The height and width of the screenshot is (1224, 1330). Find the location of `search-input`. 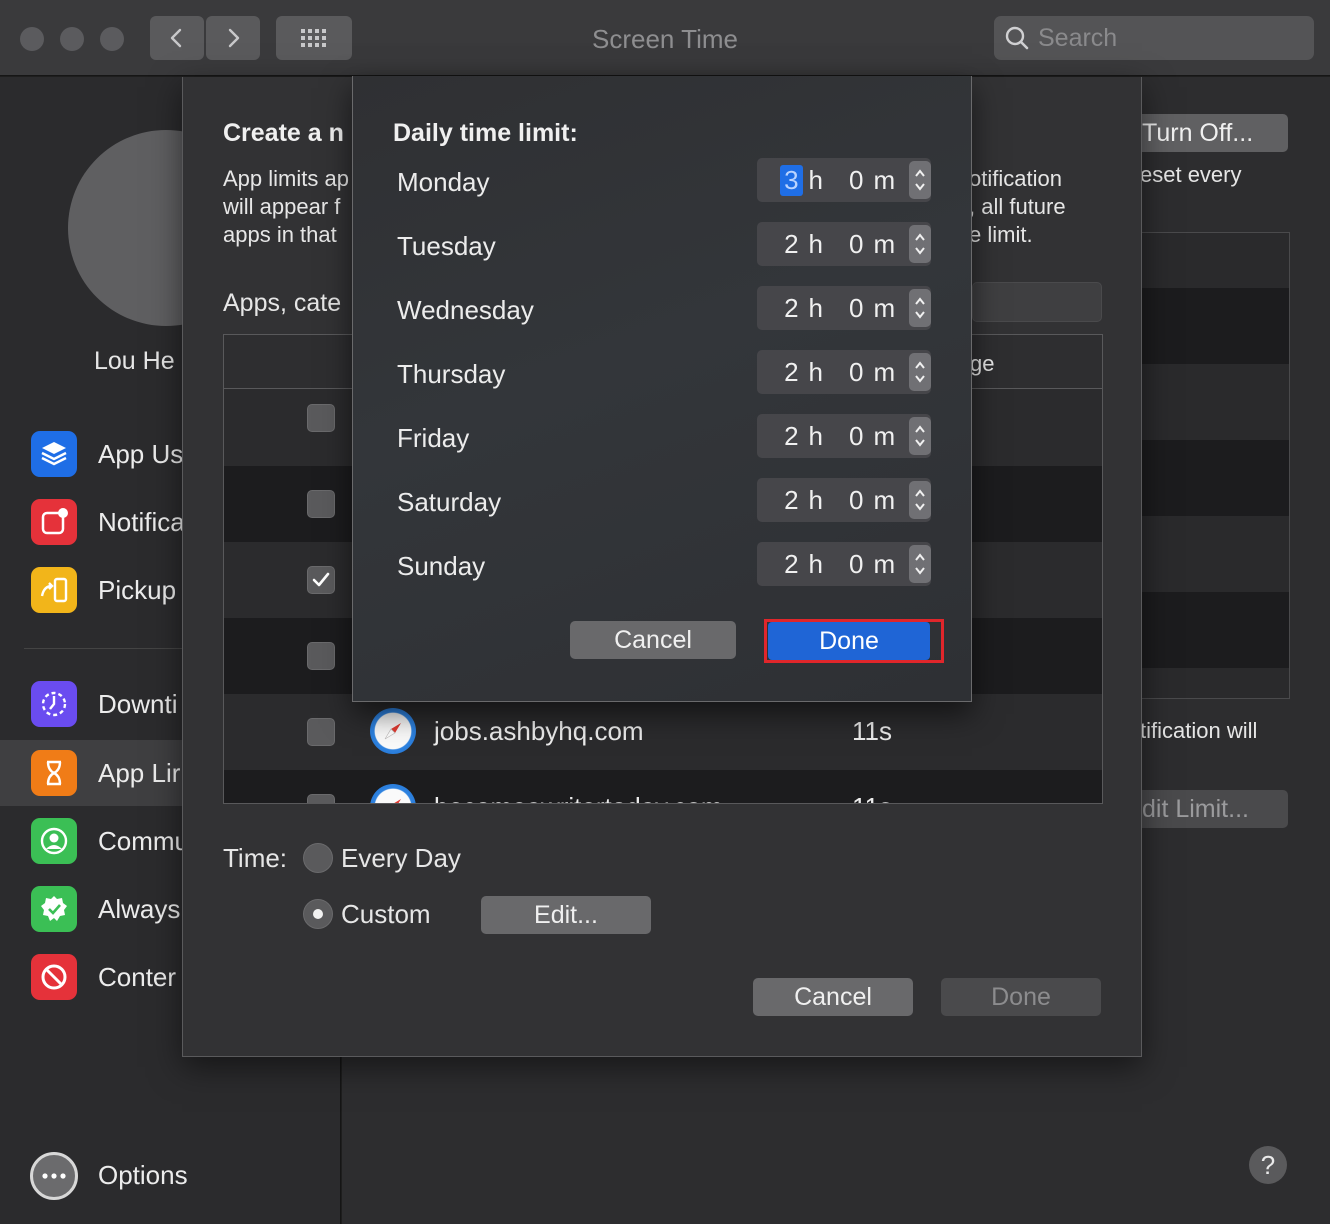

search-input is located at coordinates (1168, 38).